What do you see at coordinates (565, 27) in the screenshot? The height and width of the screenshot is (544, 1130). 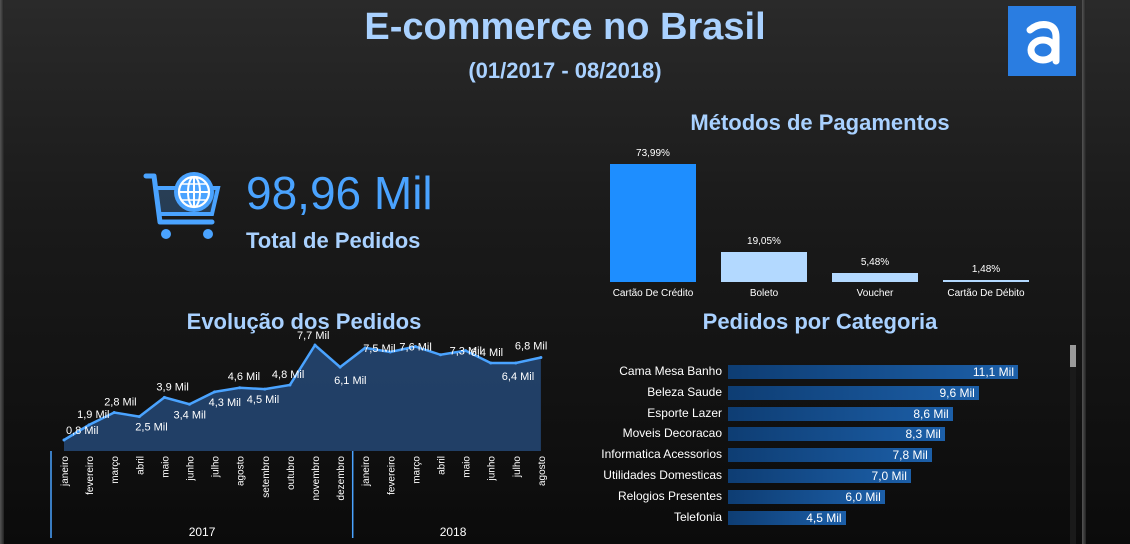 I see `page-title: E-commerce no Brasil` at bounding box center [565, 27].